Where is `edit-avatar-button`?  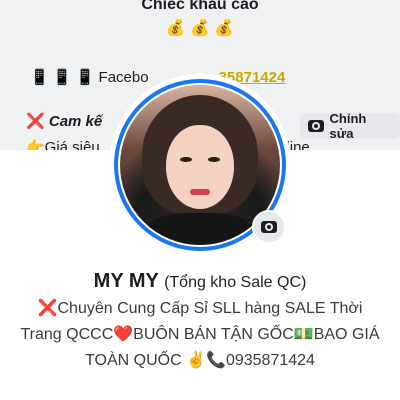 edit-avatar-button is located at coordinates (269, 227).